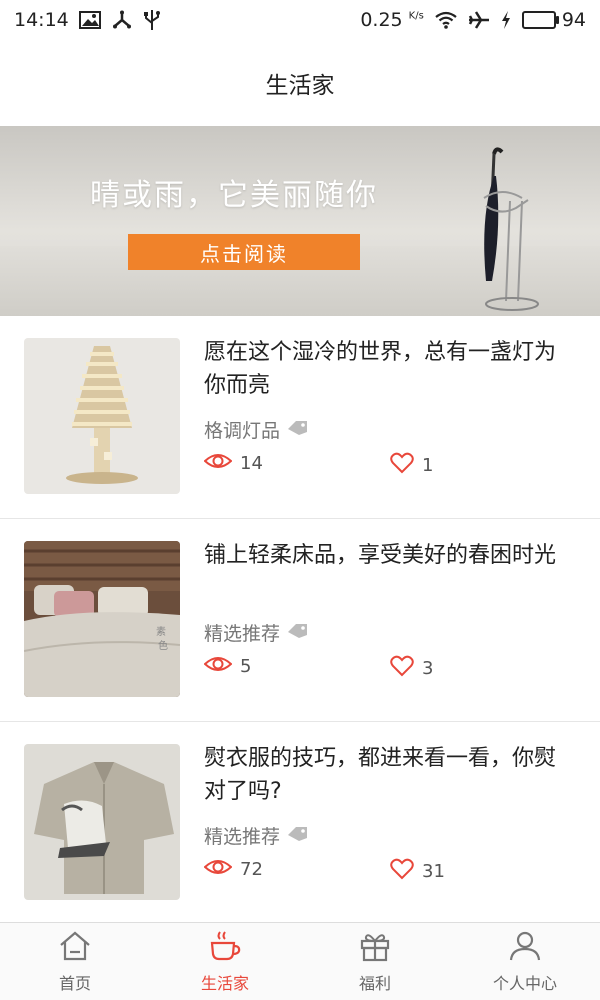 Image resolution: width=600 pixels, height=1000 pixels. I want to click on battery-icon: 94, so click(553, 20).